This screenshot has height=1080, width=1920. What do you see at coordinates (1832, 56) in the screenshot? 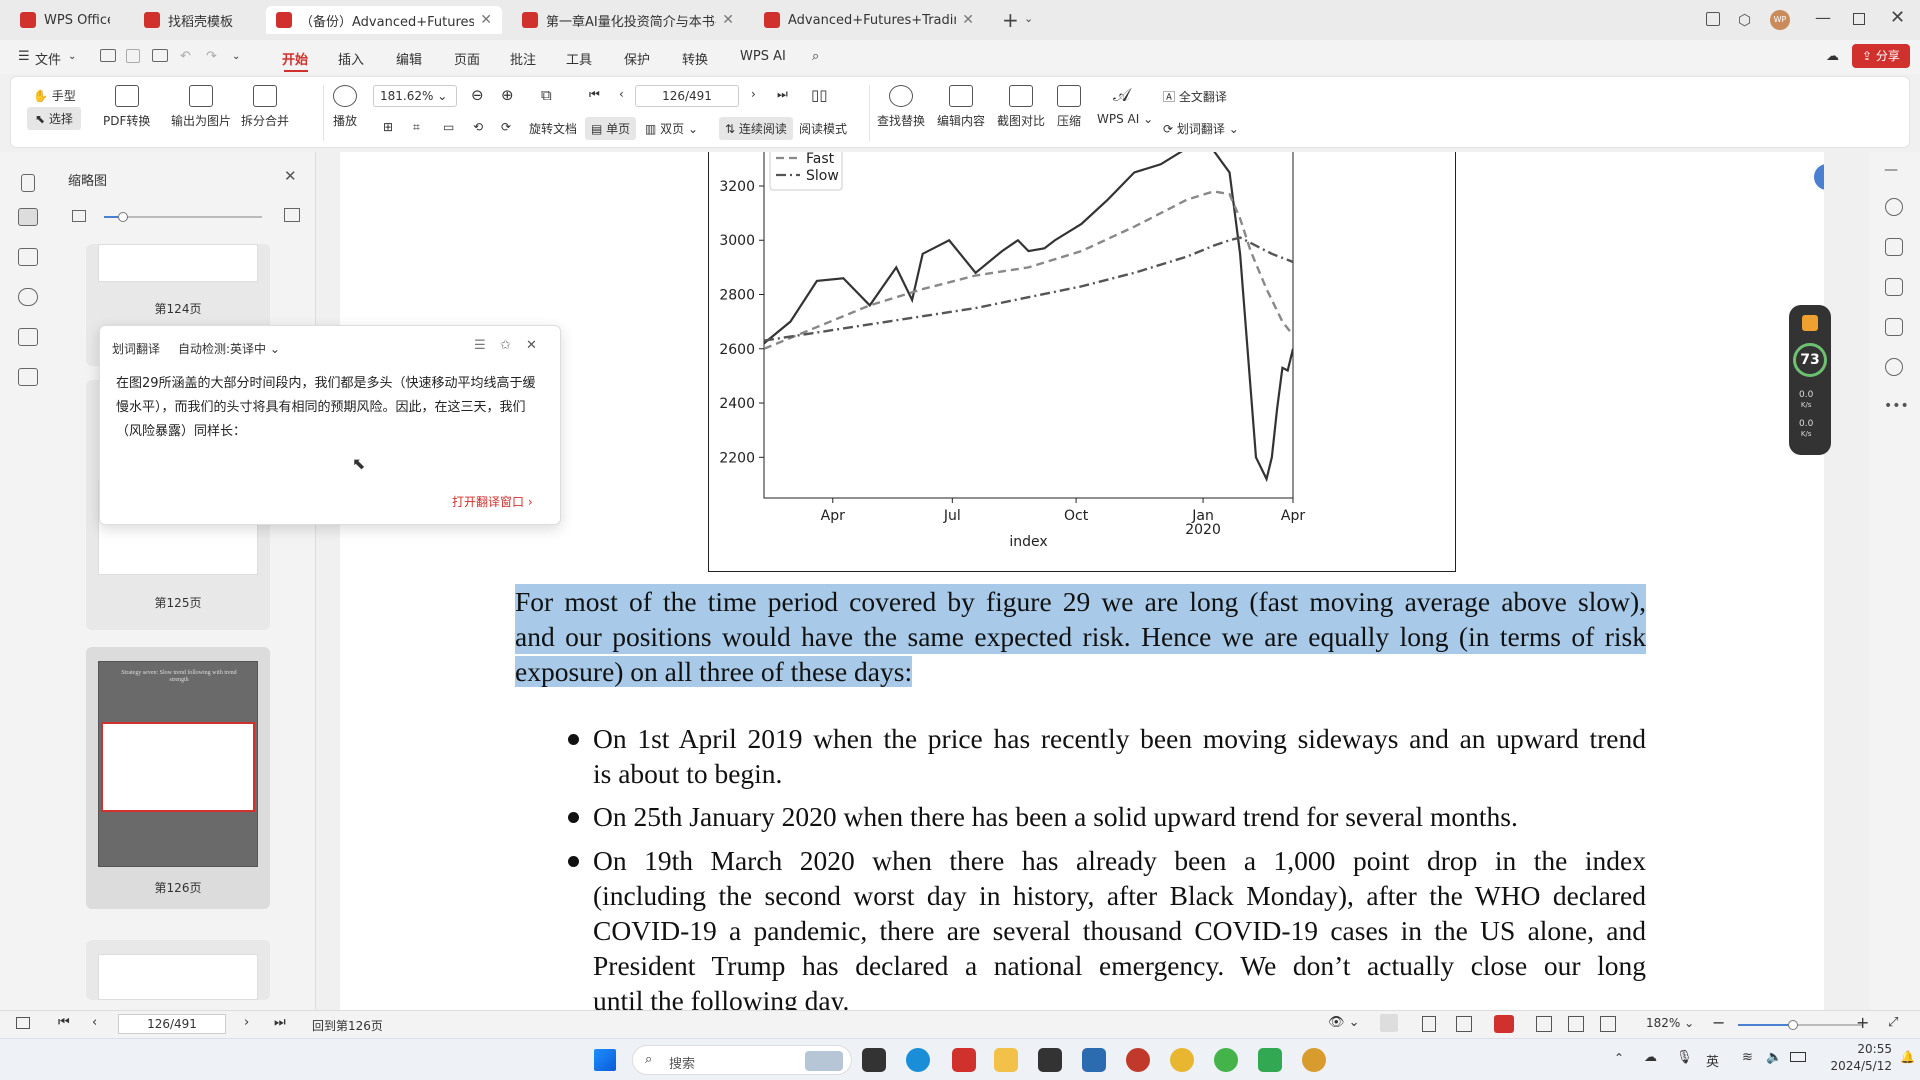
I see `cloud-icon: ☁` at bounding box center [1832, 56].